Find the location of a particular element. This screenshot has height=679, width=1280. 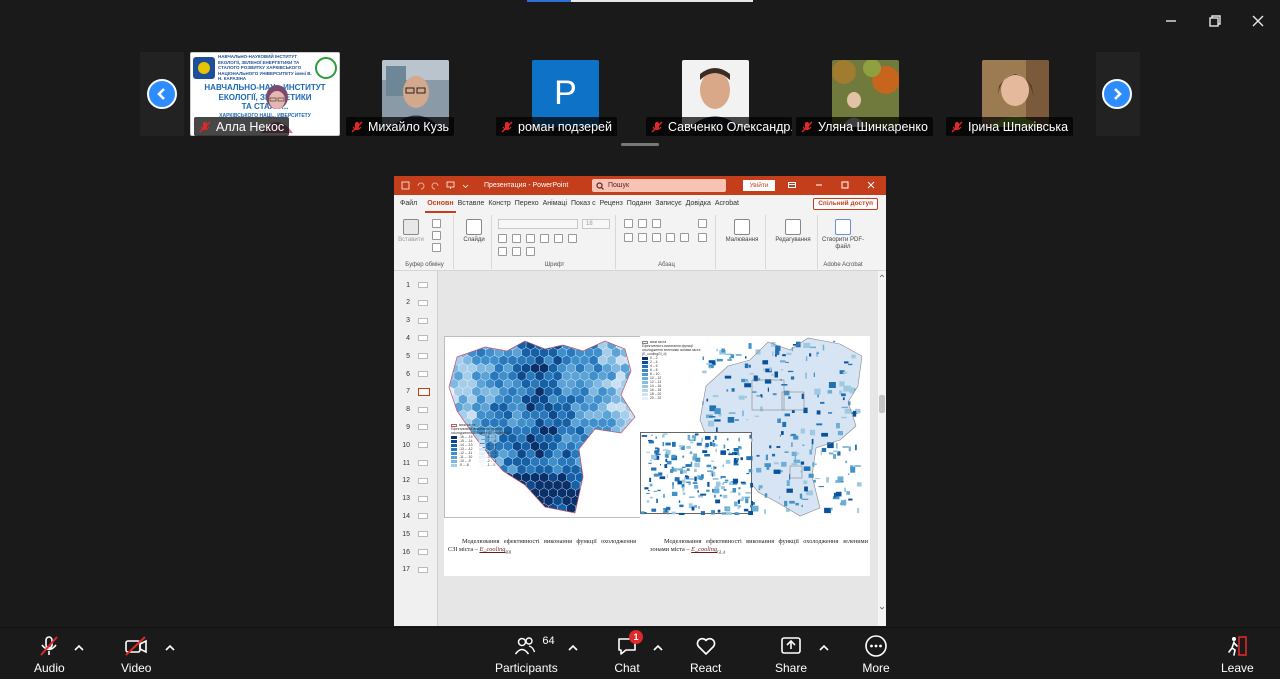

cut-icon is located at coordinates (436, 223).